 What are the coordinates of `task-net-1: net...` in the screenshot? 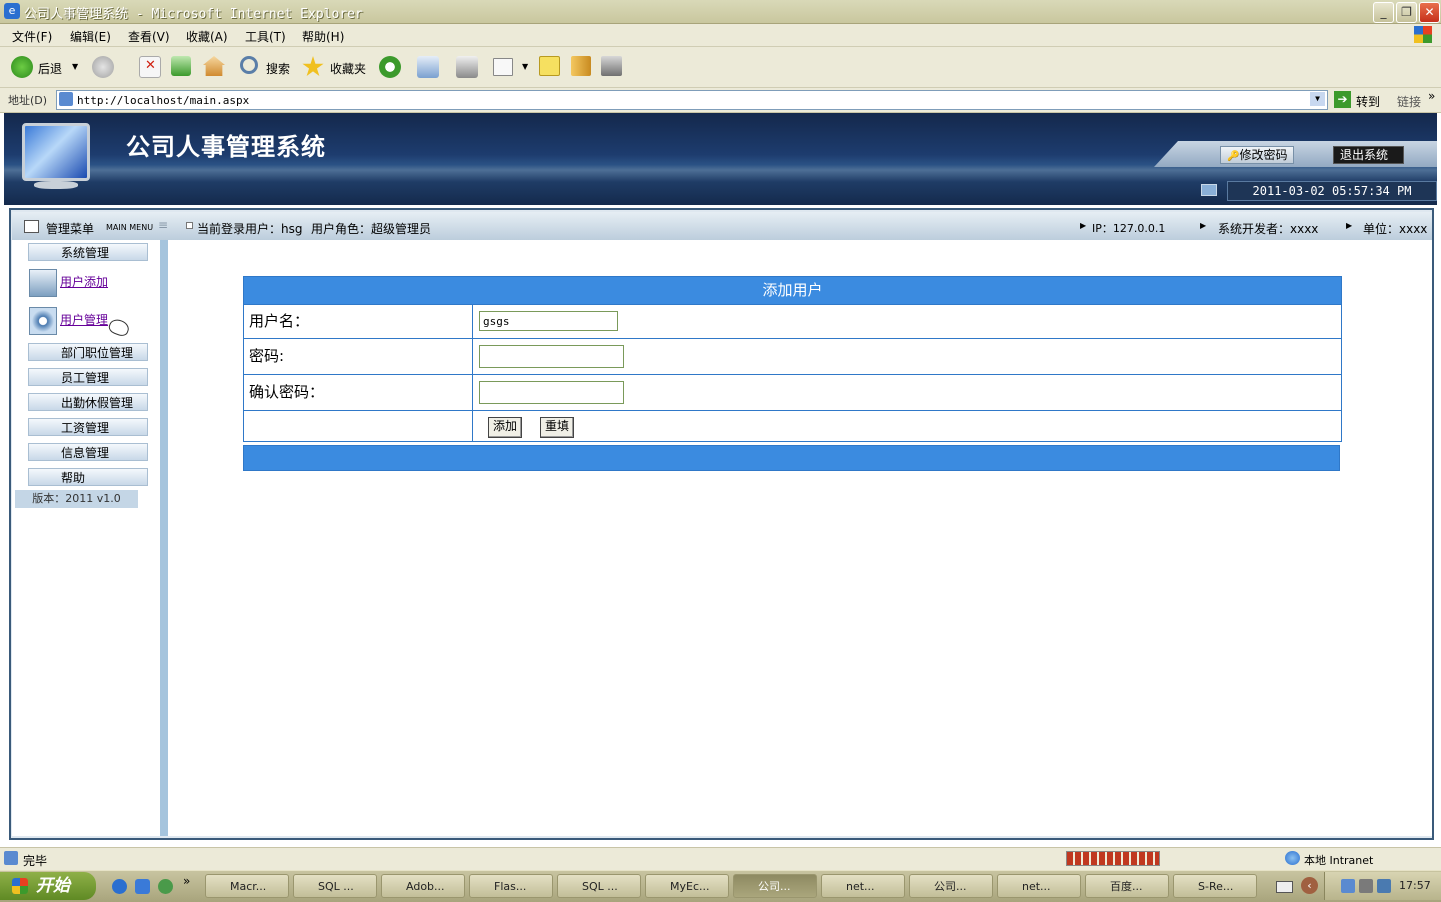 It's located at (863, 886).